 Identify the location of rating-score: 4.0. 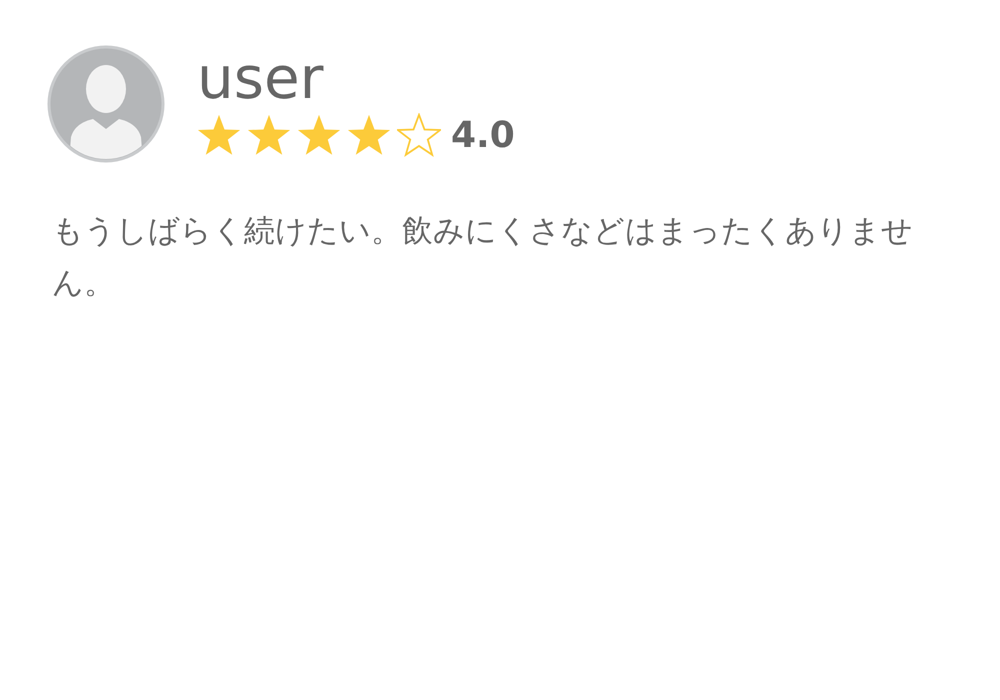
(483, 135).